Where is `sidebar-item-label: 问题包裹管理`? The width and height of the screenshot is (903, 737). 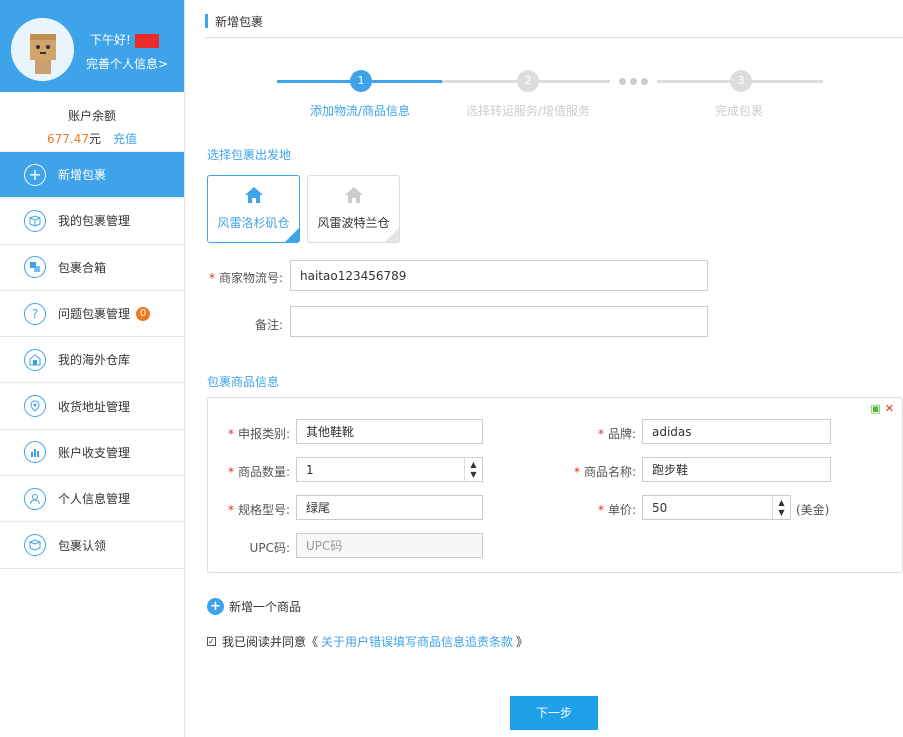 sidebar-item-label: 问题包裹管理 is located at coordinates (94, 314).